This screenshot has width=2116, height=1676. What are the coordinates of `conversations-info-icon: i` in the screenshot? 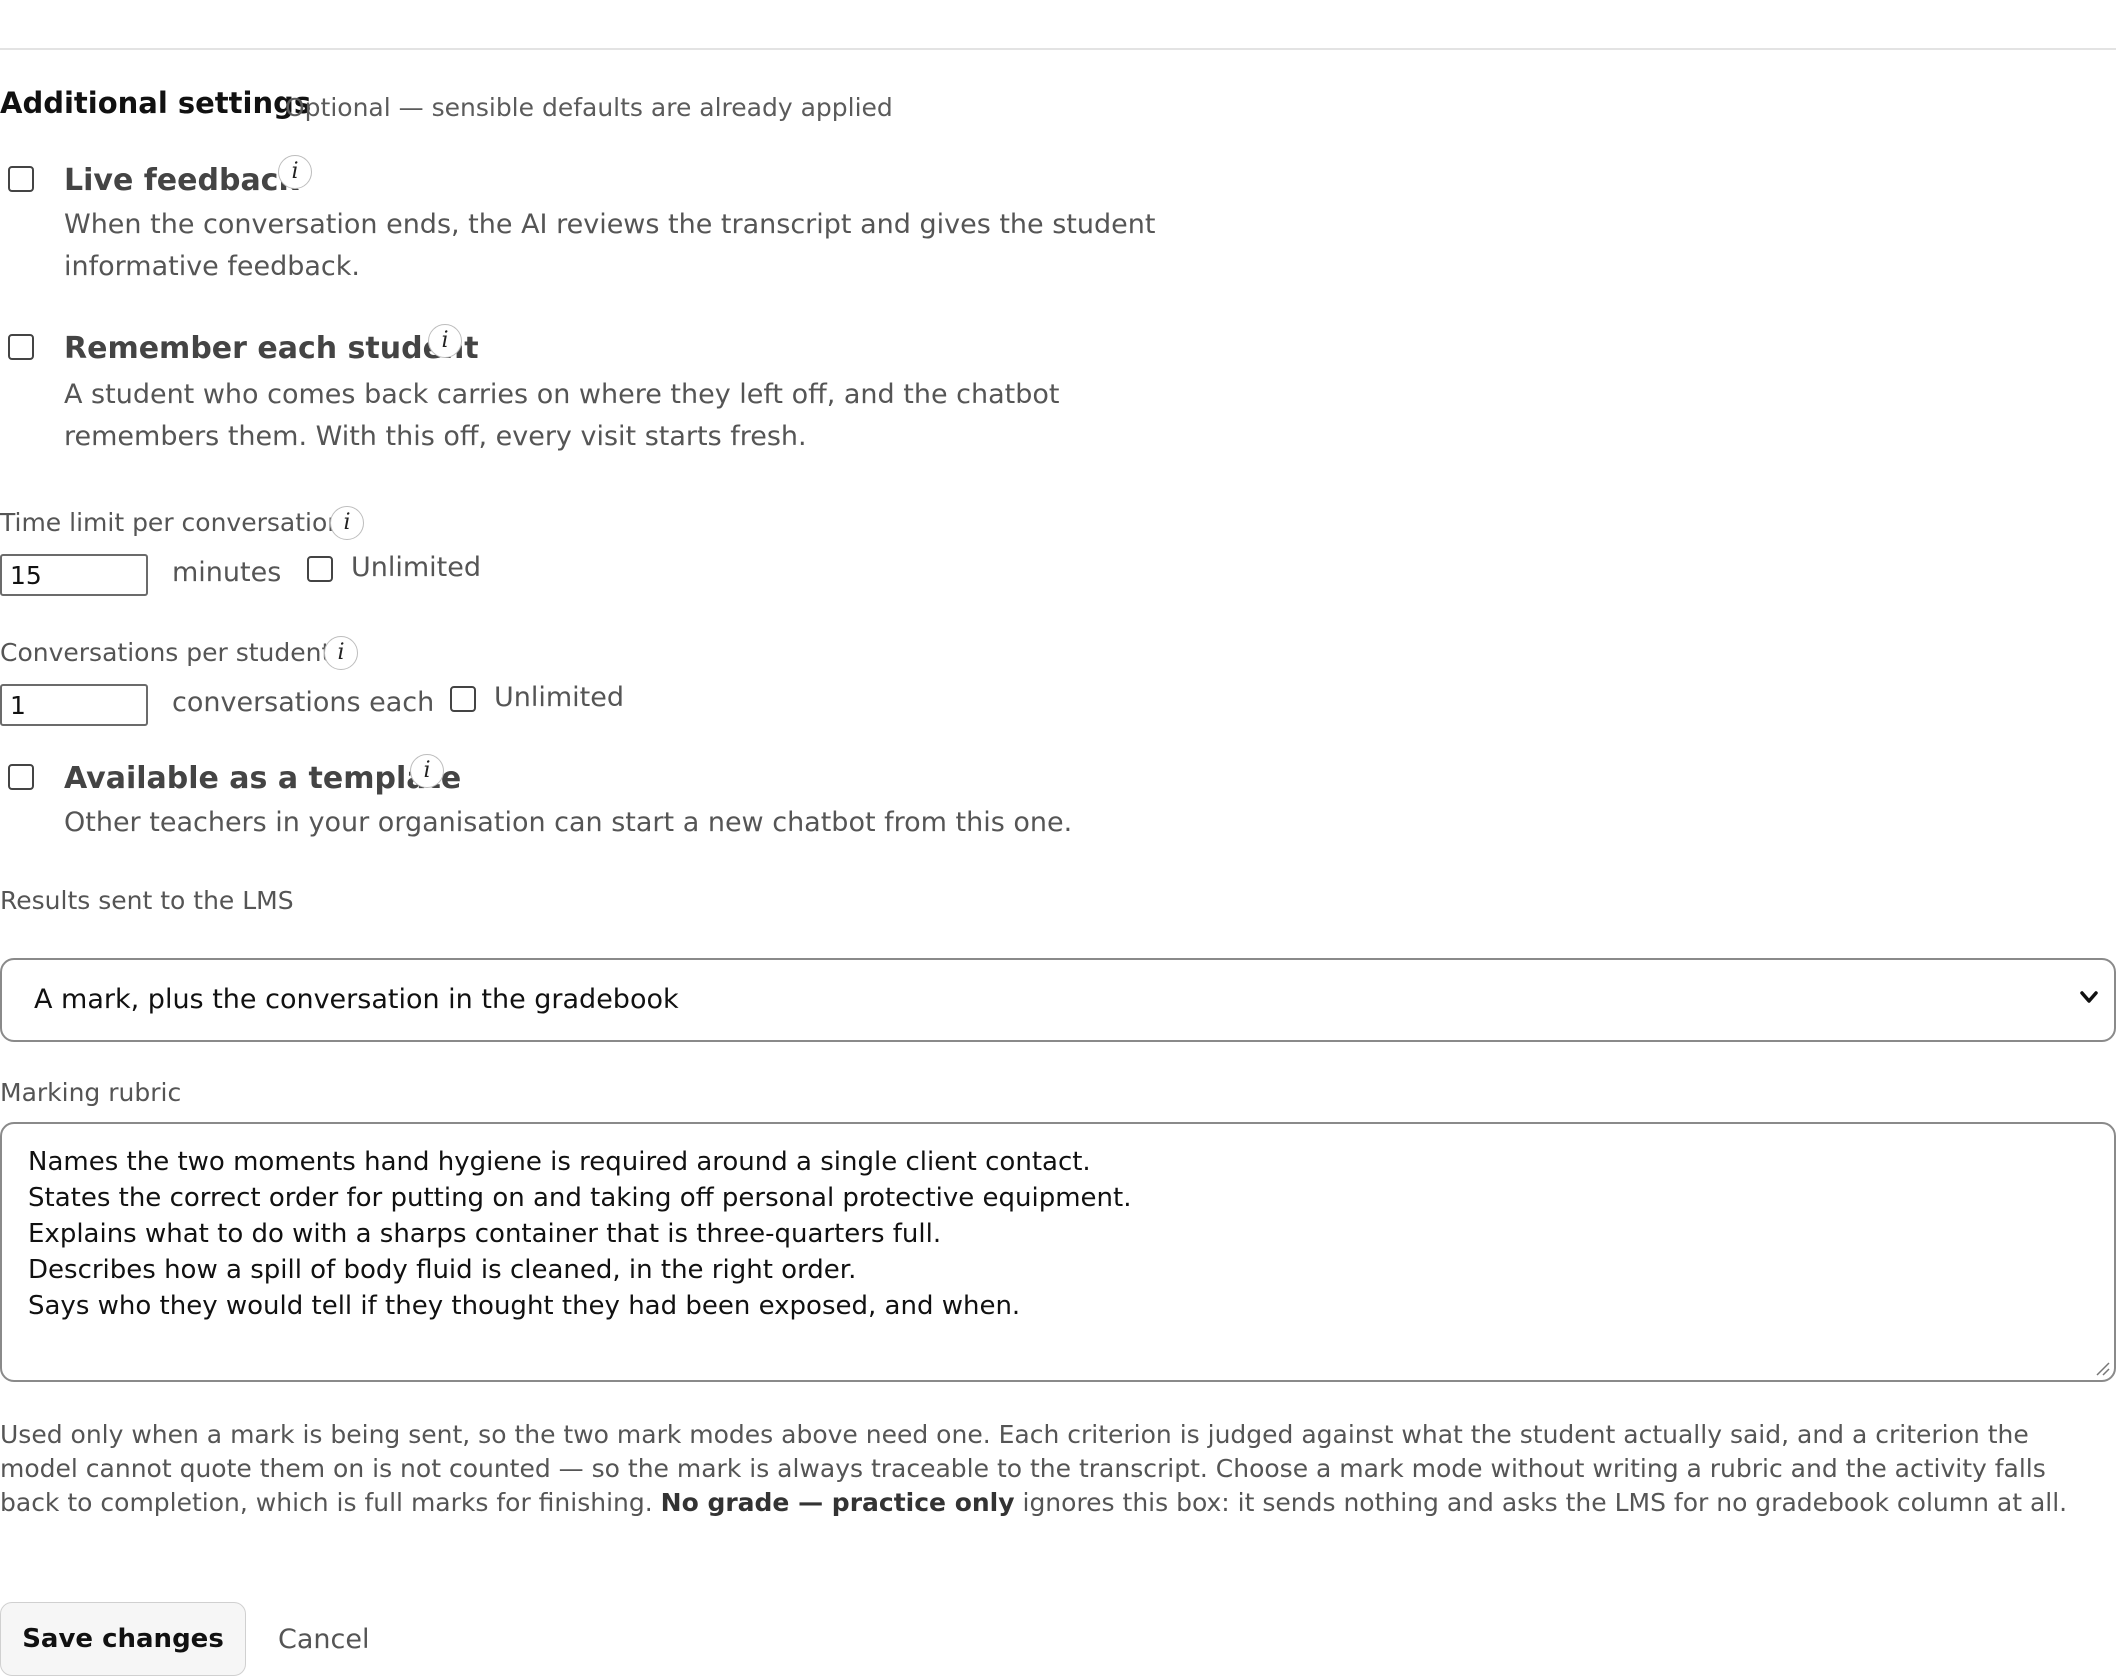 It's located at (341, 653).